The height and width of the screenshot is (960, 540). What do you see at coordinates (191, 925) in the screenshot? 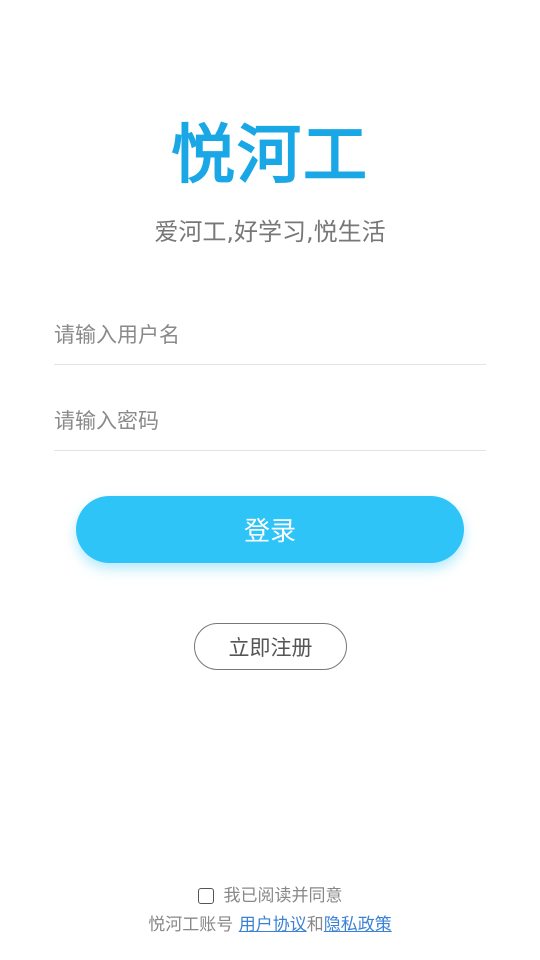
I see `terms-prefix: 悦河工账号` at bounding box center [191, 925].